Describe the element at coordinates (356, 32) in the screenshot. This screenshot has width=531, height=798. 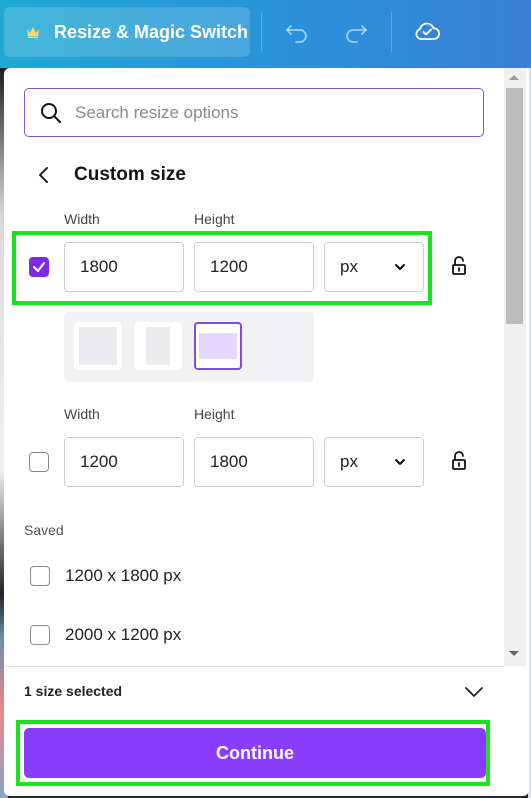
I see `redo-icon` at that location.